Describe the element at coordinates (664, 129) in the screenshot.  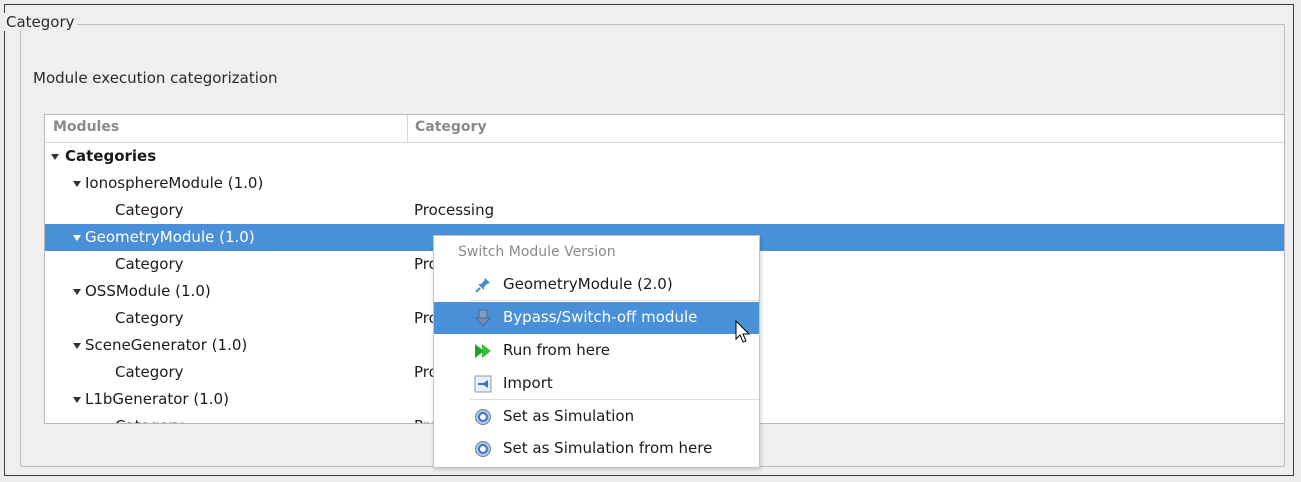
I see `tree-header: Modules Category` at that location.